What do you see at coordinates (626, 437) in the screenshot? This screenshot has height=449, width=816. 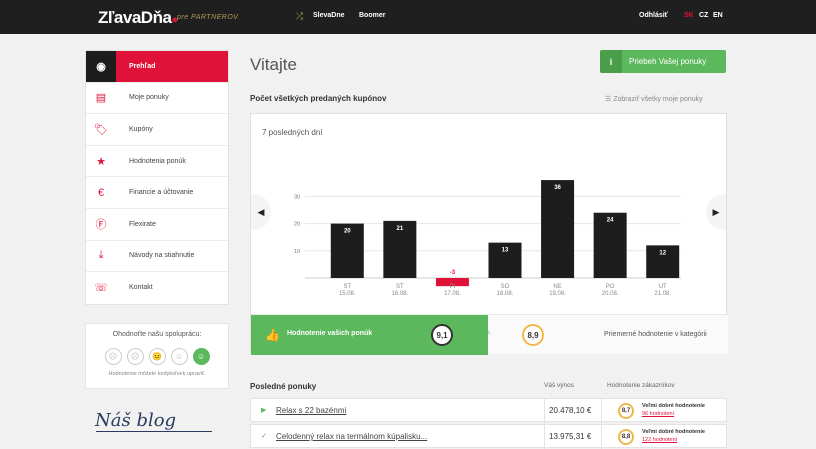 I see `offer-score-badge: 8,8` at bounding box center [626, 437].